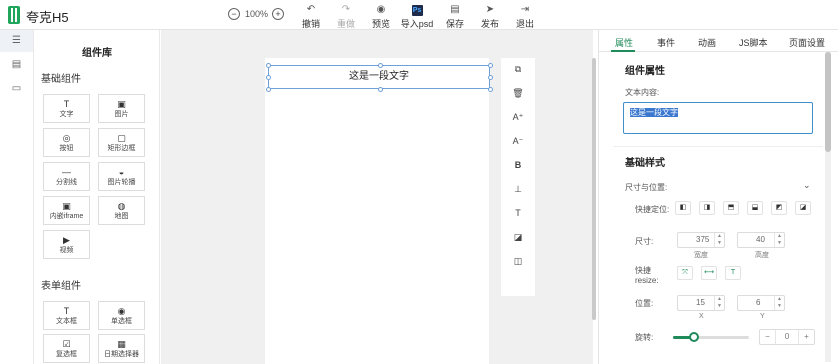 The width and height of the screenshot is (838, 364). I want to click on align-left-top-icon: ◧, so click(683, 208).